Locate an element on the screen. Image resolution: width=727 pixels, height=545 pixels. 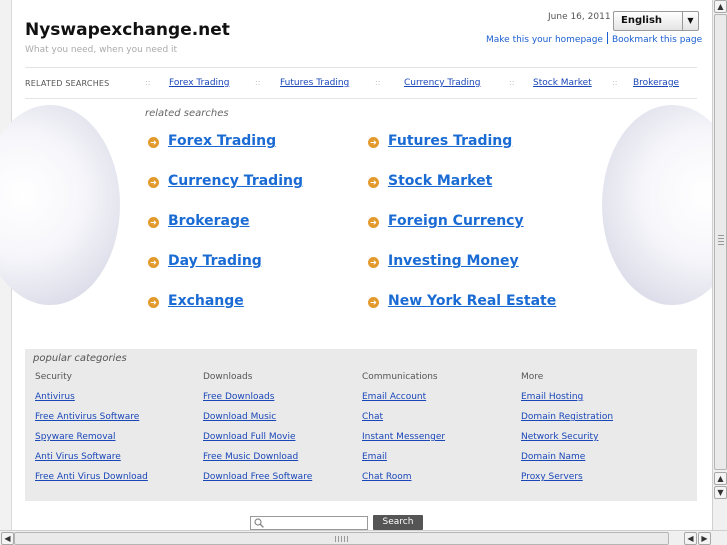
related-link-forex-trading: Forex Trading is located at coordinates (222, 141).